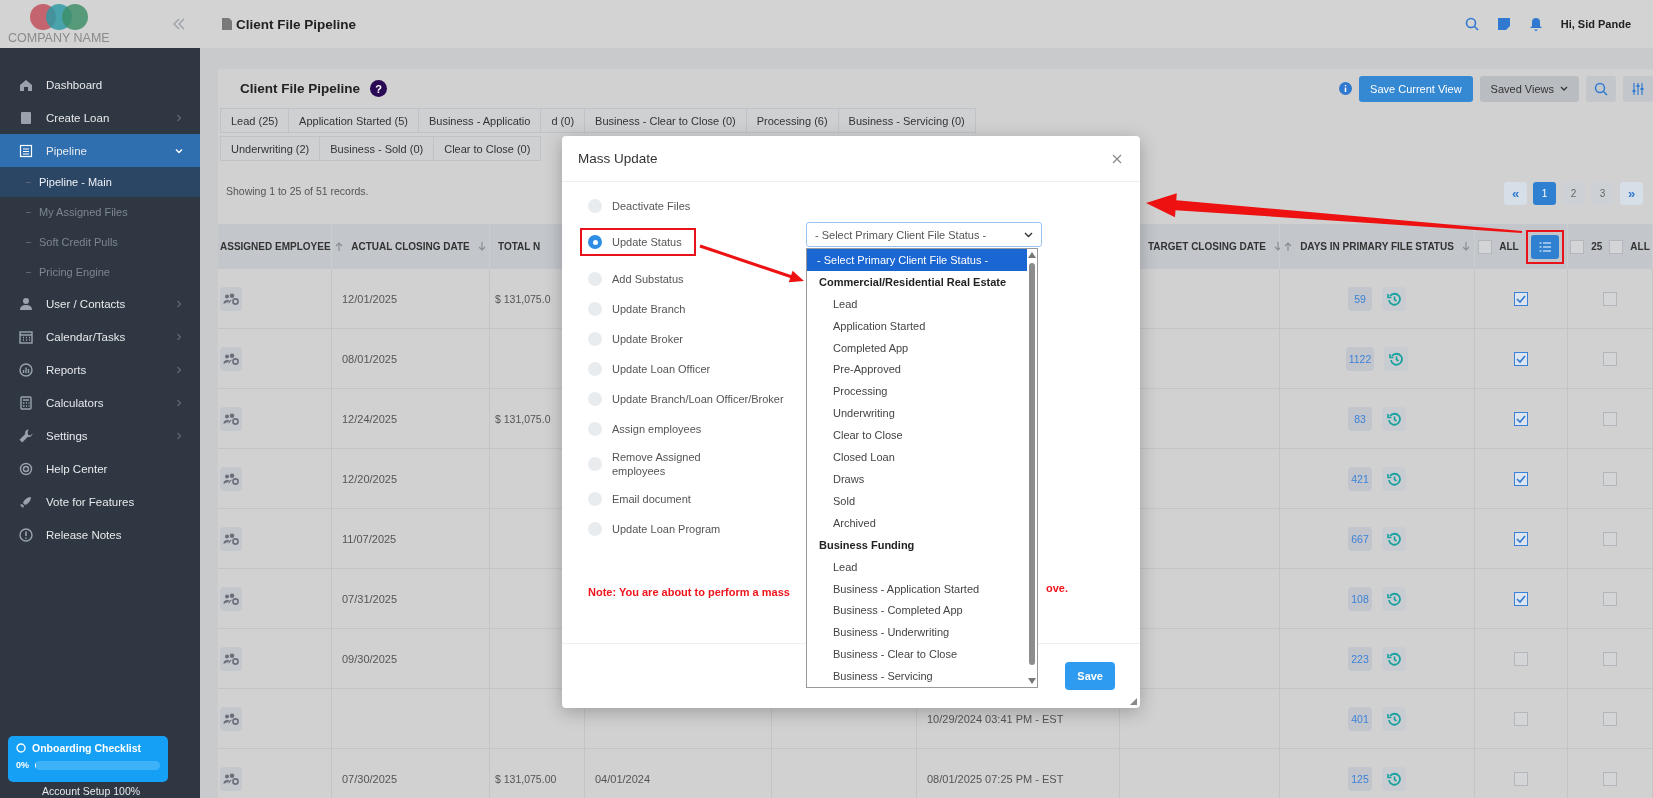  I want to click on dropdown-option: Processing, so click(917, 391).